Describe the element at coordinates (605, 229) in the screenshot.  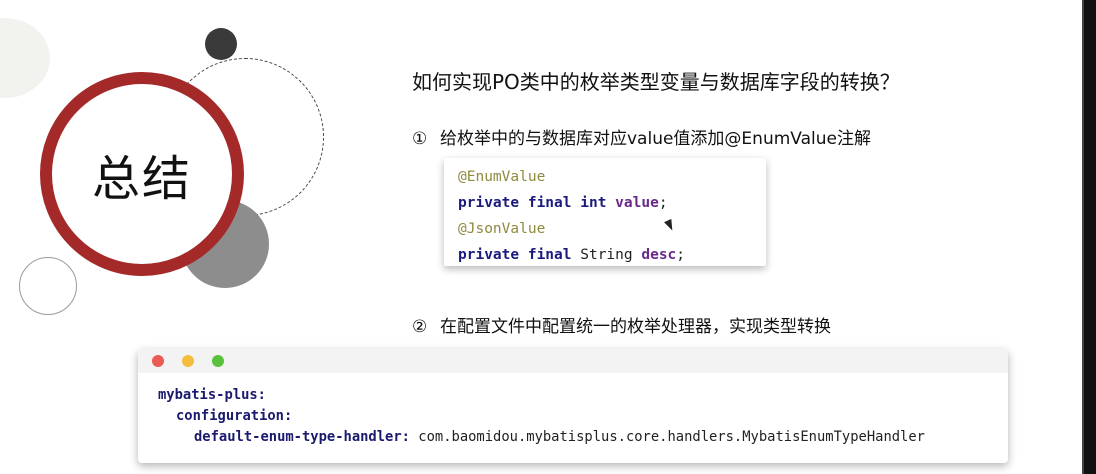
I see `code-line-3: @JsonValue` at that location.